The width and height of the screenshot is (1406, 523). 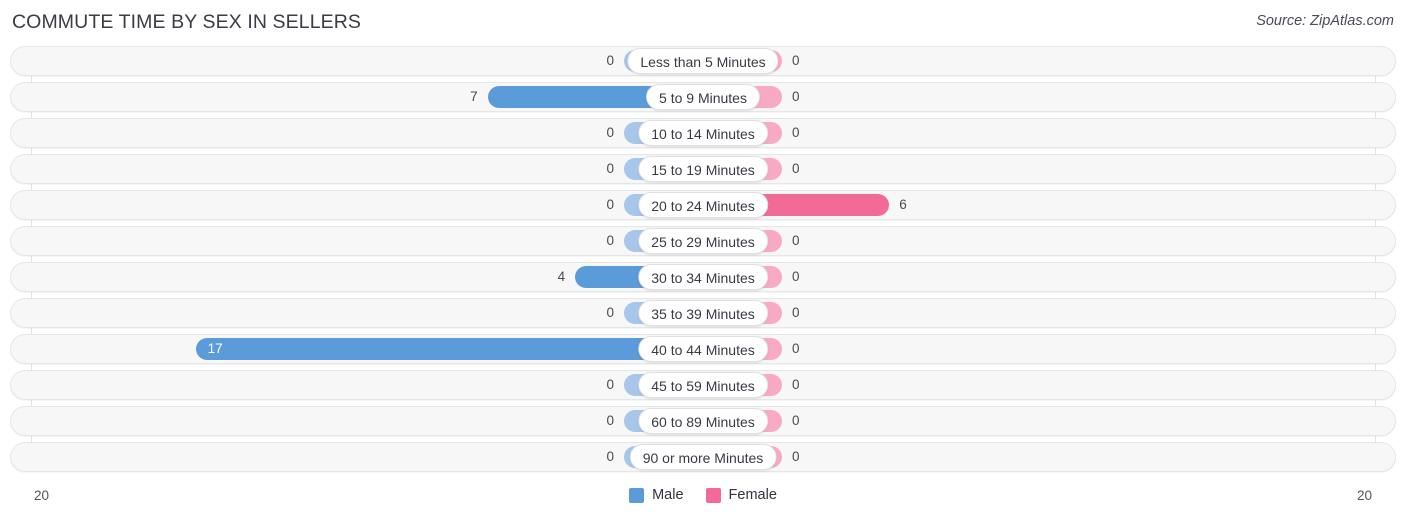 I want to click on row-content: 0 0 90 or more Minutes, so click(x=703, y=457).